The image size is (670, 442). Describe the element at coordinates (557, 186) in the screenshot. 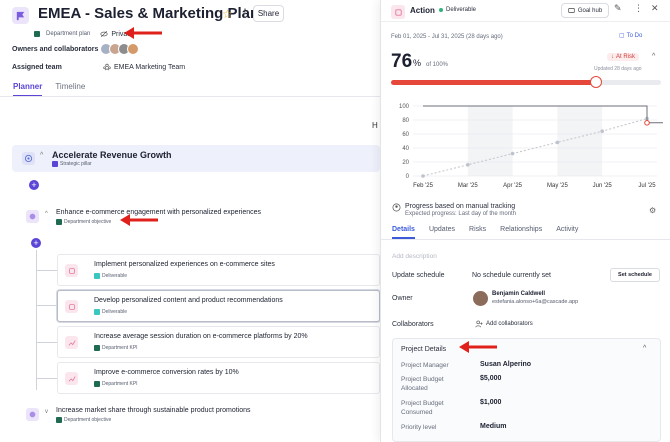

I see `x-tick-label: May '25` at that location.